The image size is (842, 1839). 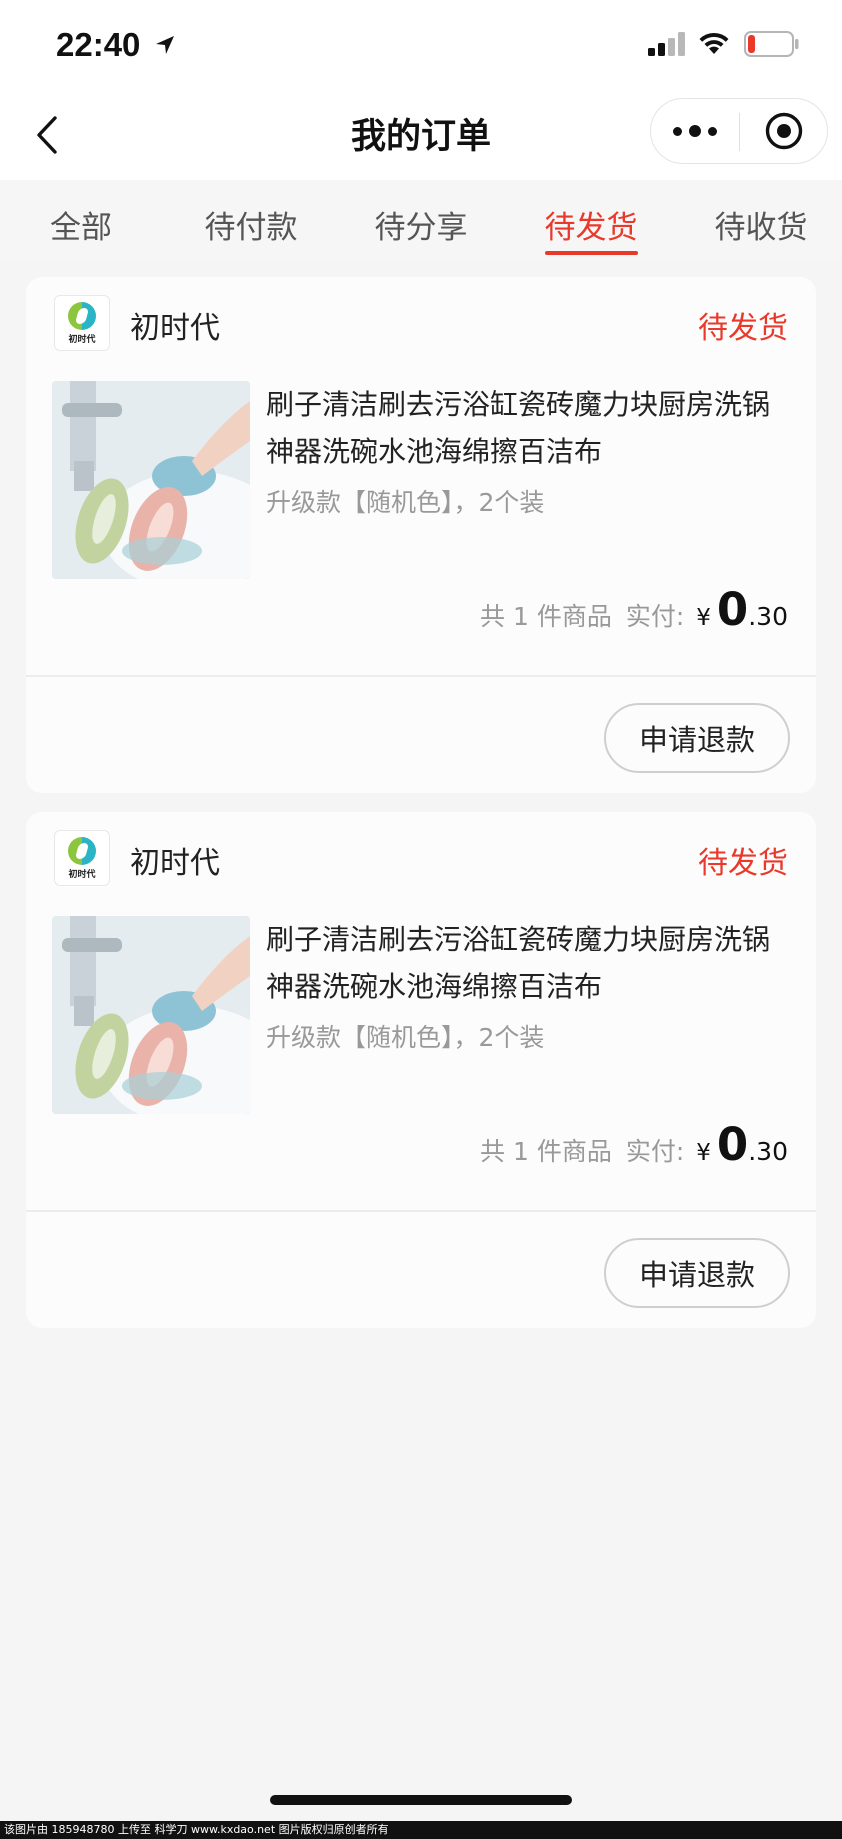 I want to click on tab-pending-shipment: 待发货, so click(x=591, y=224).